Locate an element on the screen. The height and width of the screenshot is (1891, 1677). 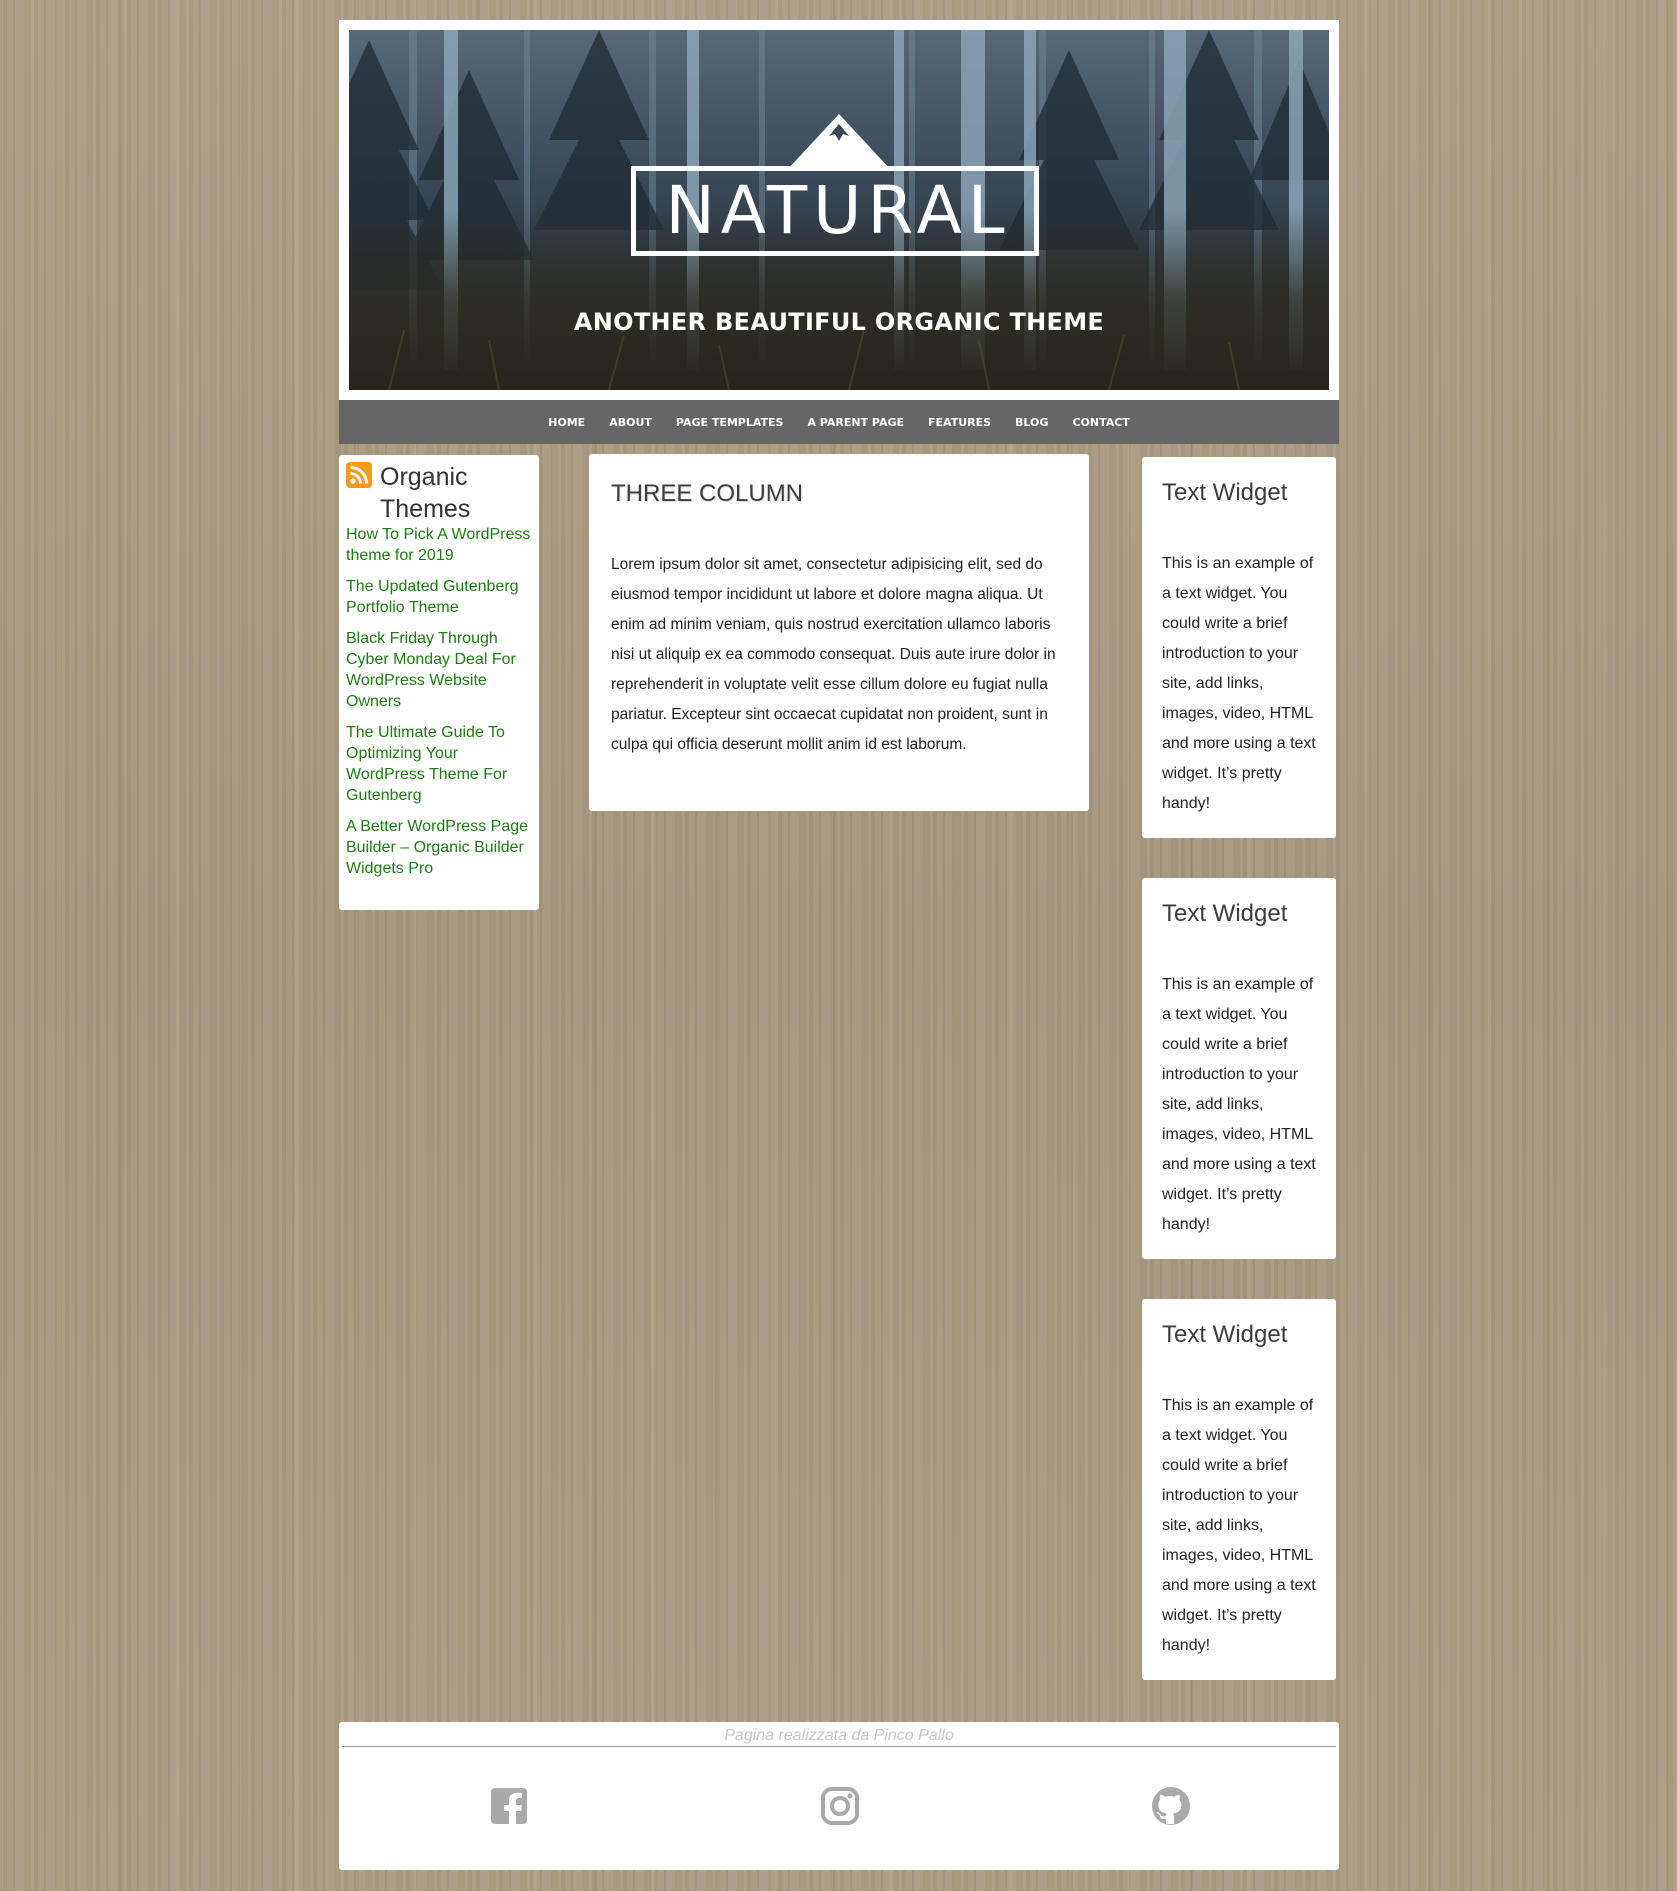
header-banner: NATURAL ANOTHER BEAUTIFUL ORGANIC THEME is located at coordinates (839, 210).